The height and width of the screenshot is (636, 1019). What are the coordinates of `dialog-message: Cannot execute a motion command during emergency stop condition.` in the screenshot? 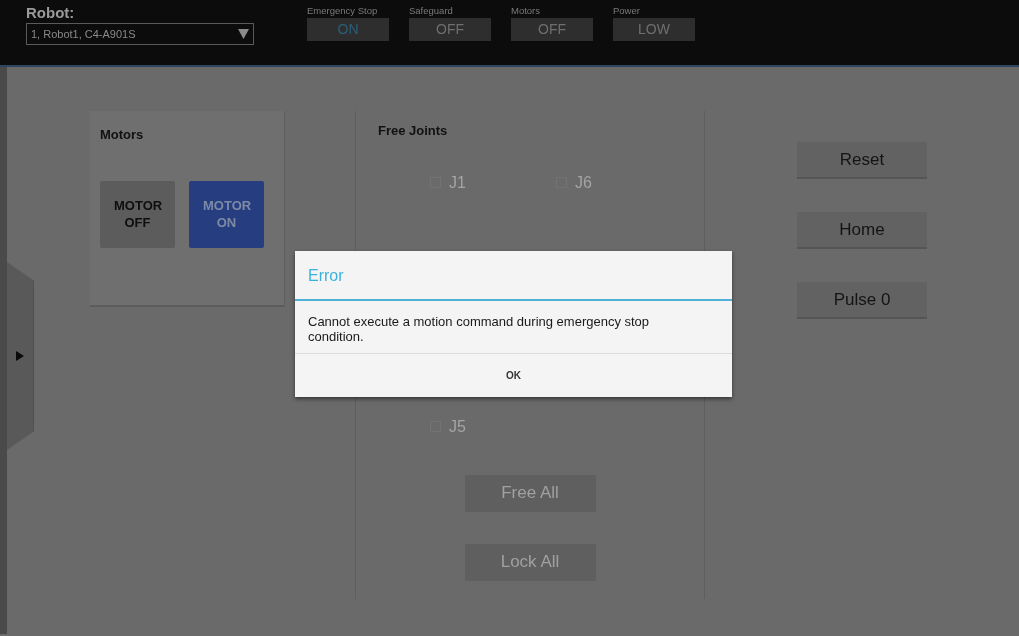 It's located at (513, 327).